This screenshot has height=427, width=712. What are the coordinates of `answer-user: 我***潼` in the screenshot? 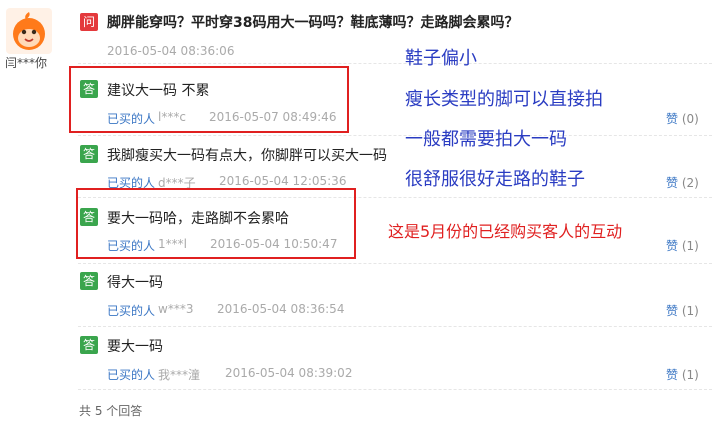 It's located at (179, 375).